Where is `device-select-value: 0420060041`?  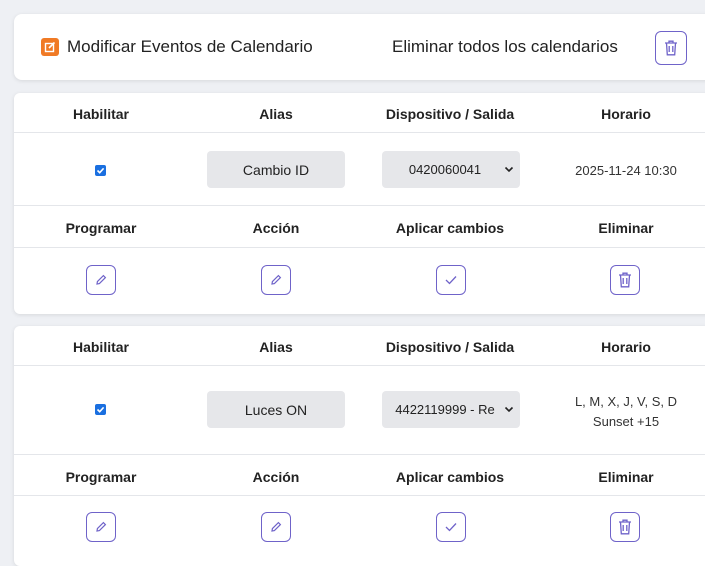 device-select-value: 0420060041 is located at coordinates (445, 169).